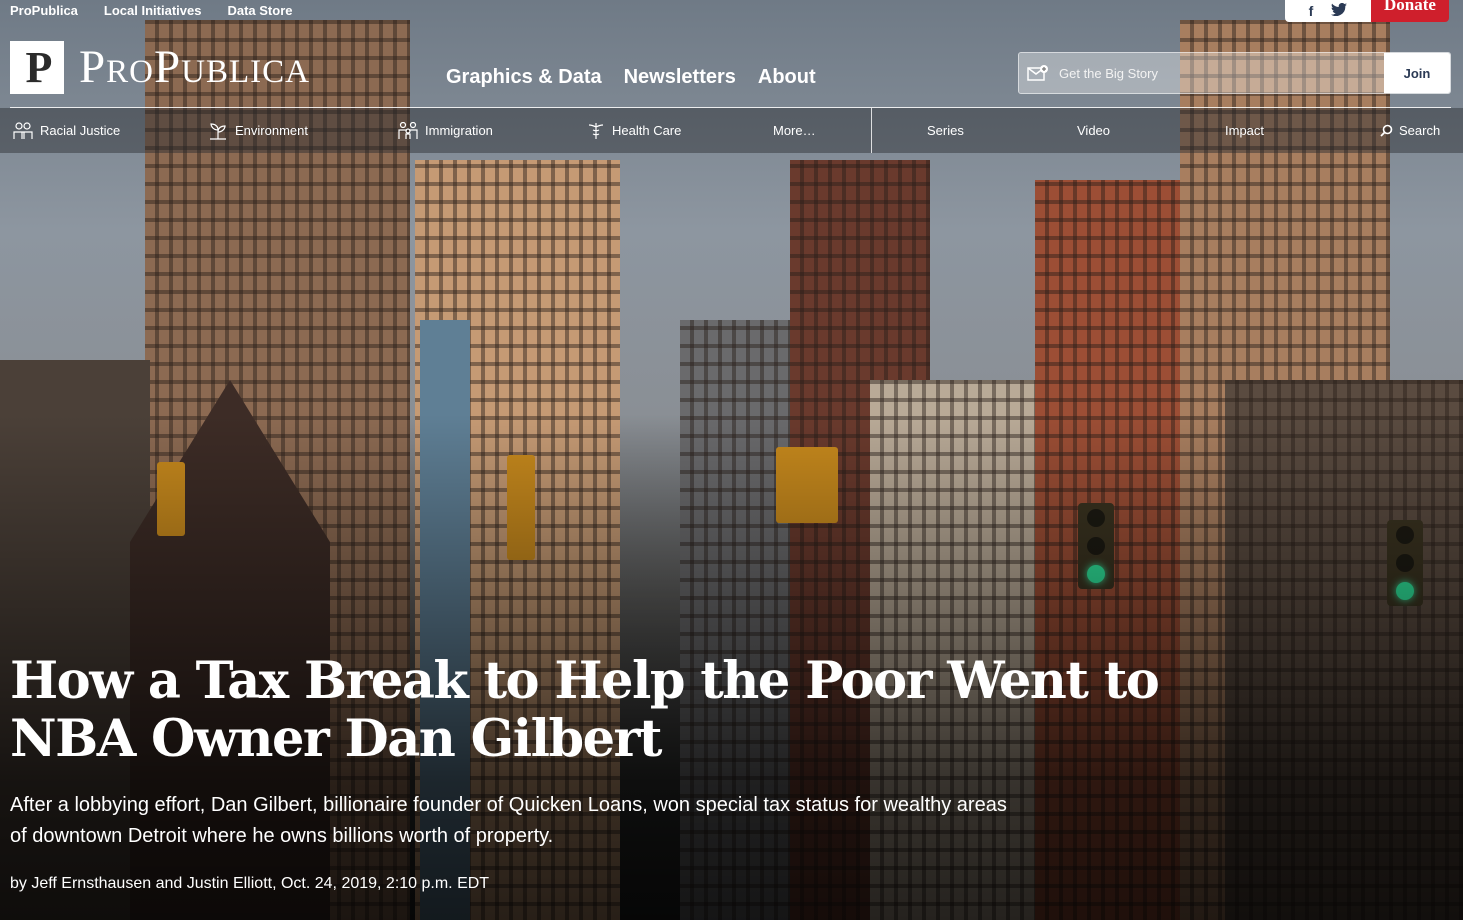  What do you see at coordinates (218, 131) in the screenshot?
I see `leaf-icon` at bounding box center [218, 131].